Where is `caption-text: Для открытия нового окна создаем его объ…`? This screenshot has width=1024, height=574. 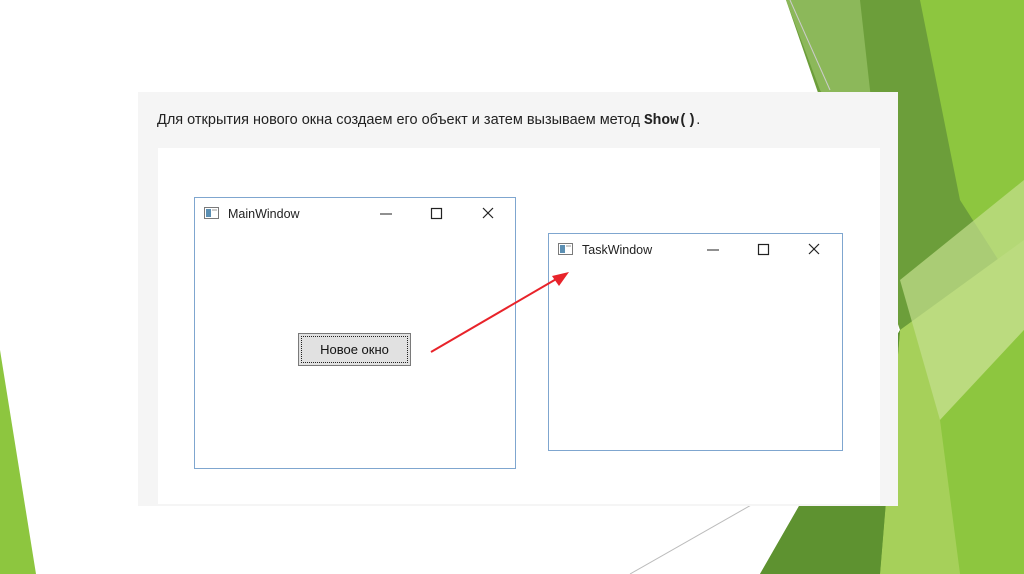 caption-text: Для открытия нового окна создаем его объ… is located at coordinates (400, 120).